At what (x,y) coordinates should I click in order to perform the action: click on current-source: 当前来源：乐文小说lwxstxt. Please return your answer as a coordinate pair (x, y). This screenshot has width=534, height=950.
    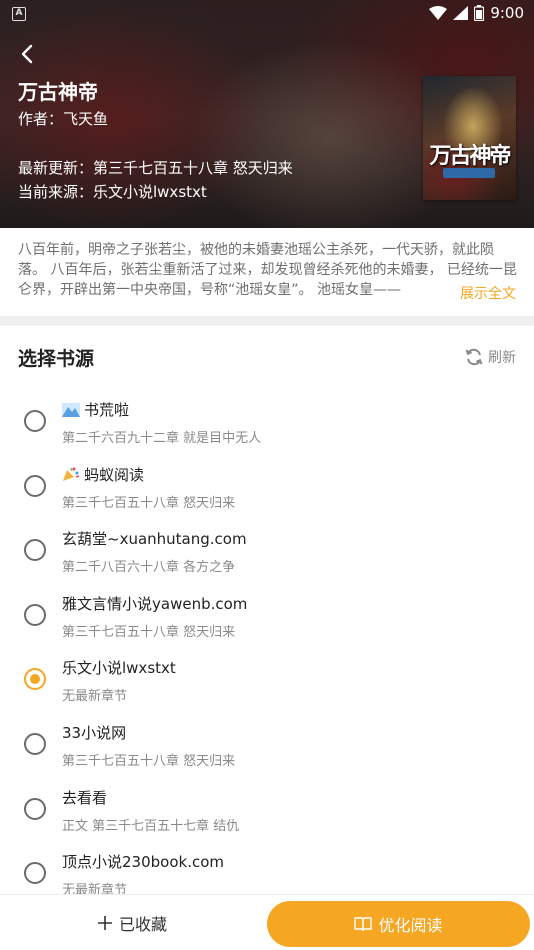
    Looking at the image, I should click on (112, 192).